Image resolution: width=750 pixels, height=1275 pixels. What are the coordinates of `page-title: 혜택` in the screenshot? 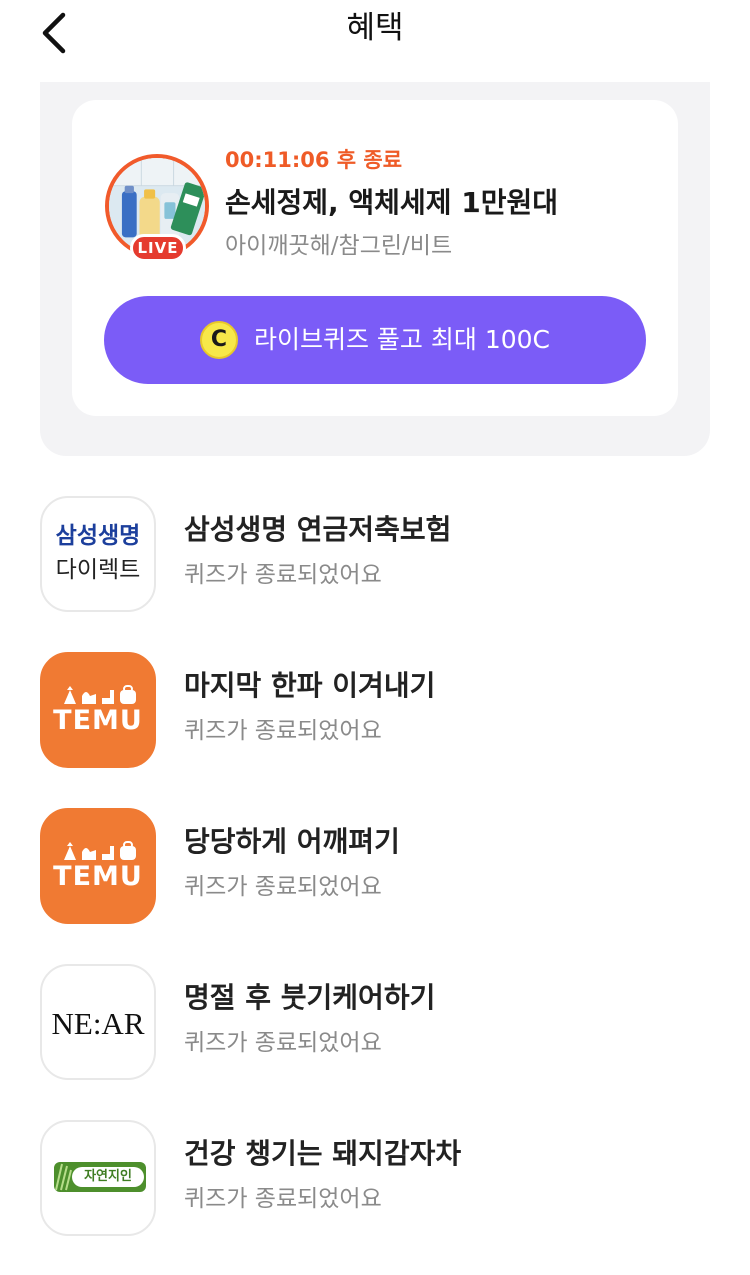 It's located at (375, 28).